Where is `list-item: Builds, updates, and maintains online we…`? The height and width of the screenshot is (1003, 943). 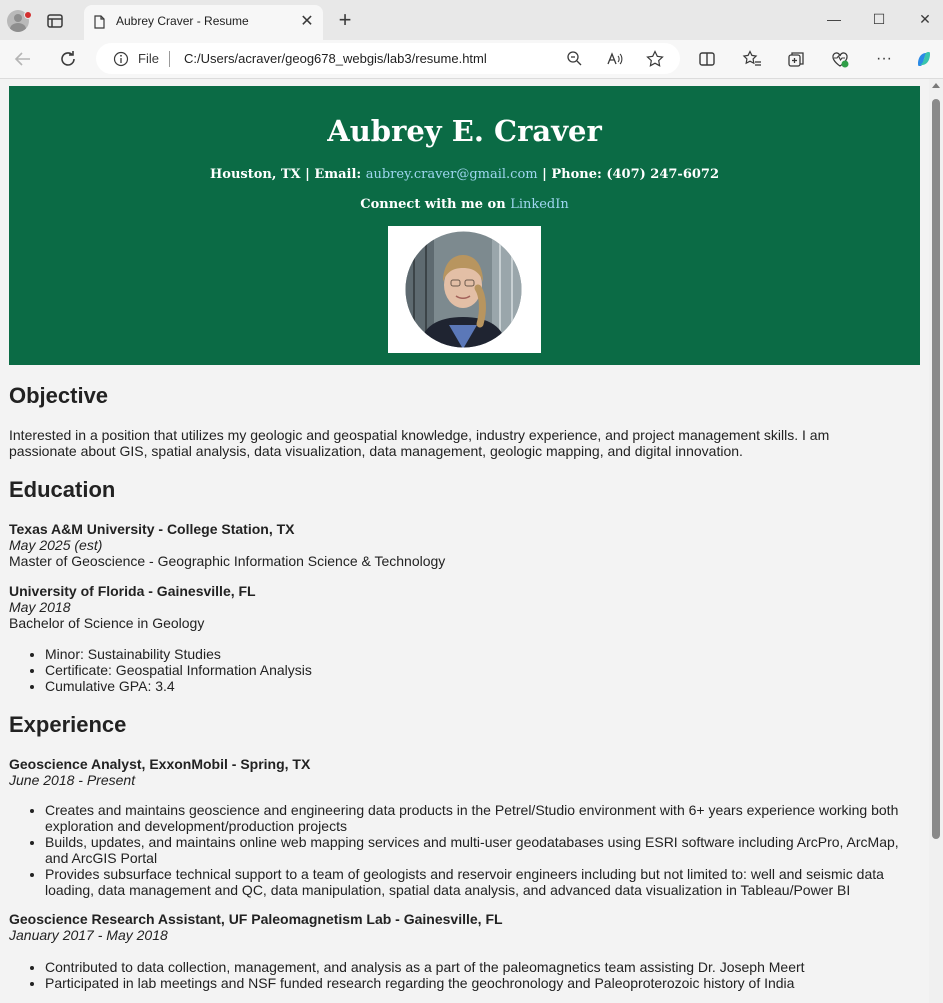 list-item: Builds, updates, and maintains online we… is located at coordinates (480, 850).